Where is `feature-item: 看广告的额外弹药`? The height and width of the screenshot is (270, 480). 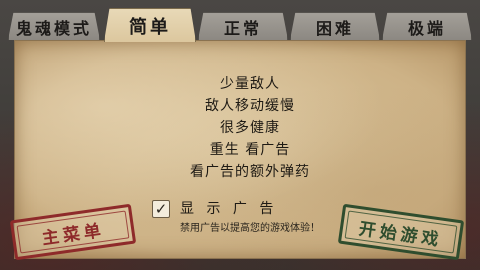
feature-item: 看广告的额外弹药 is located at coordinates (250, 172).